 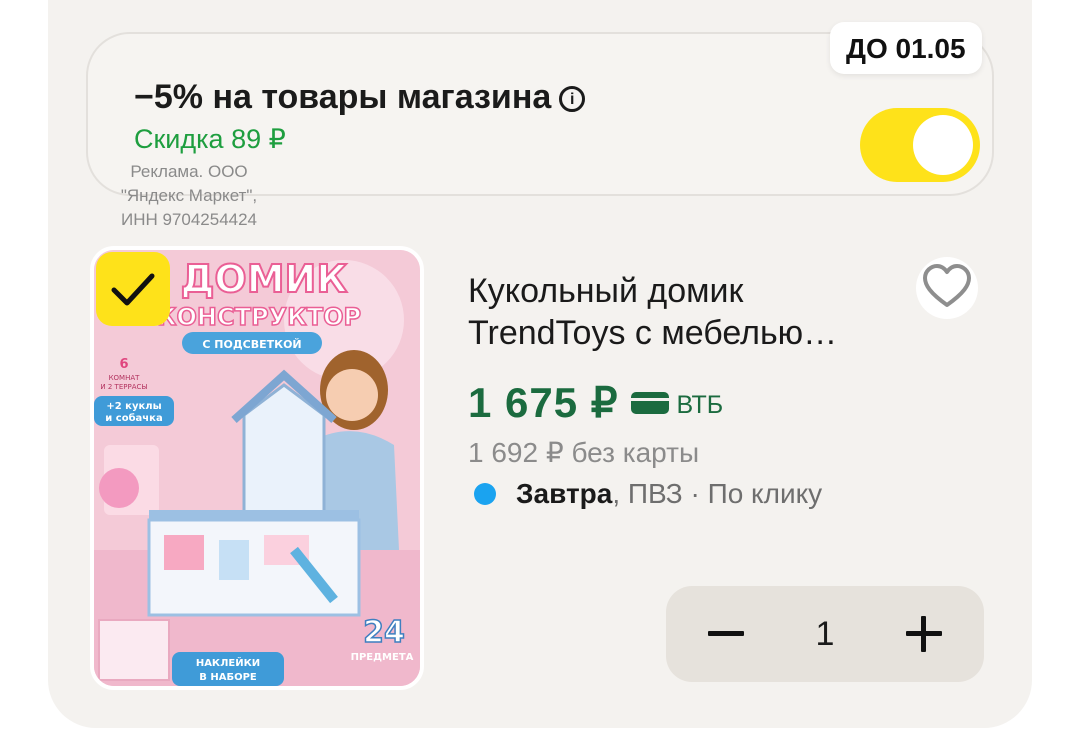 I want to click on info-icon: i, so click(x=572, y=99).